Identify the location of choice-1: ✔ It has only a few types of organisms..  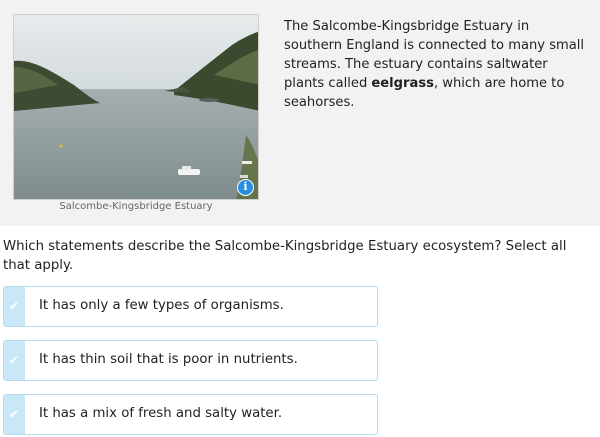
(190, 306).